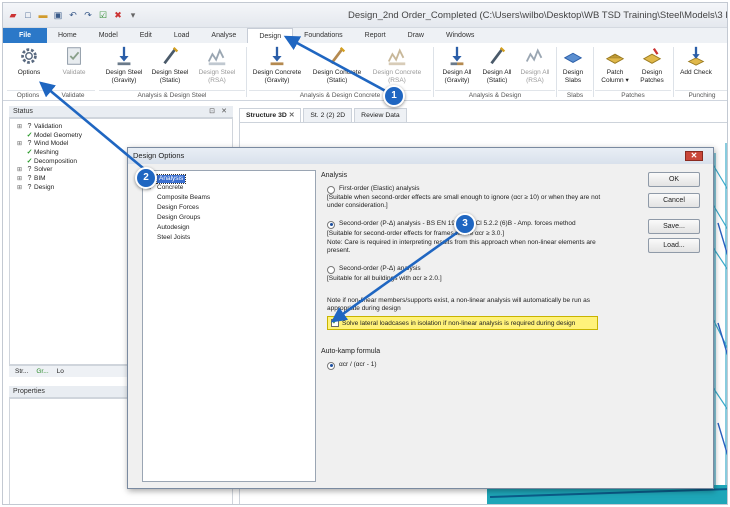  I want to click on callout-badge-2: 2, so click(146, 178).